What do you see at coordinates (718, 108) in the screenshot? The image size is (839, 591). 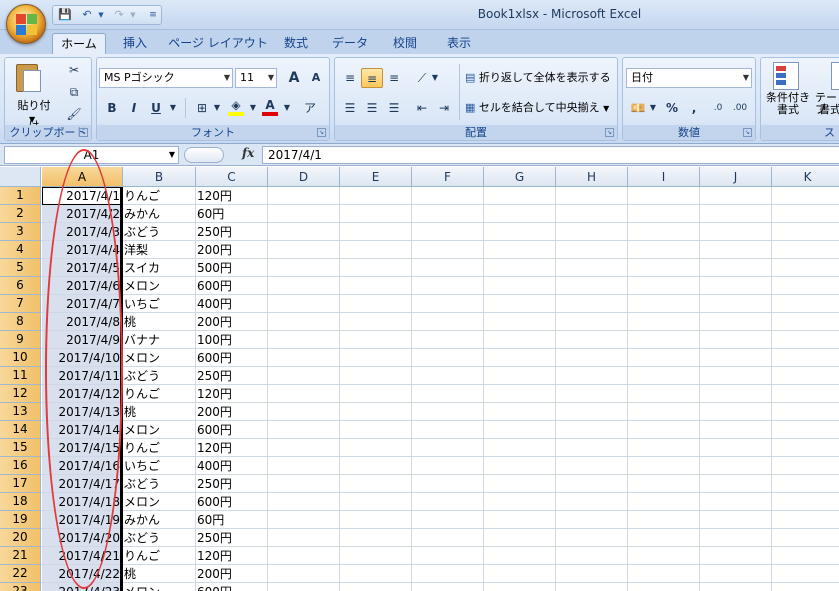 I see `increase-decimal-button: .0` at bounding box center [718, 108].